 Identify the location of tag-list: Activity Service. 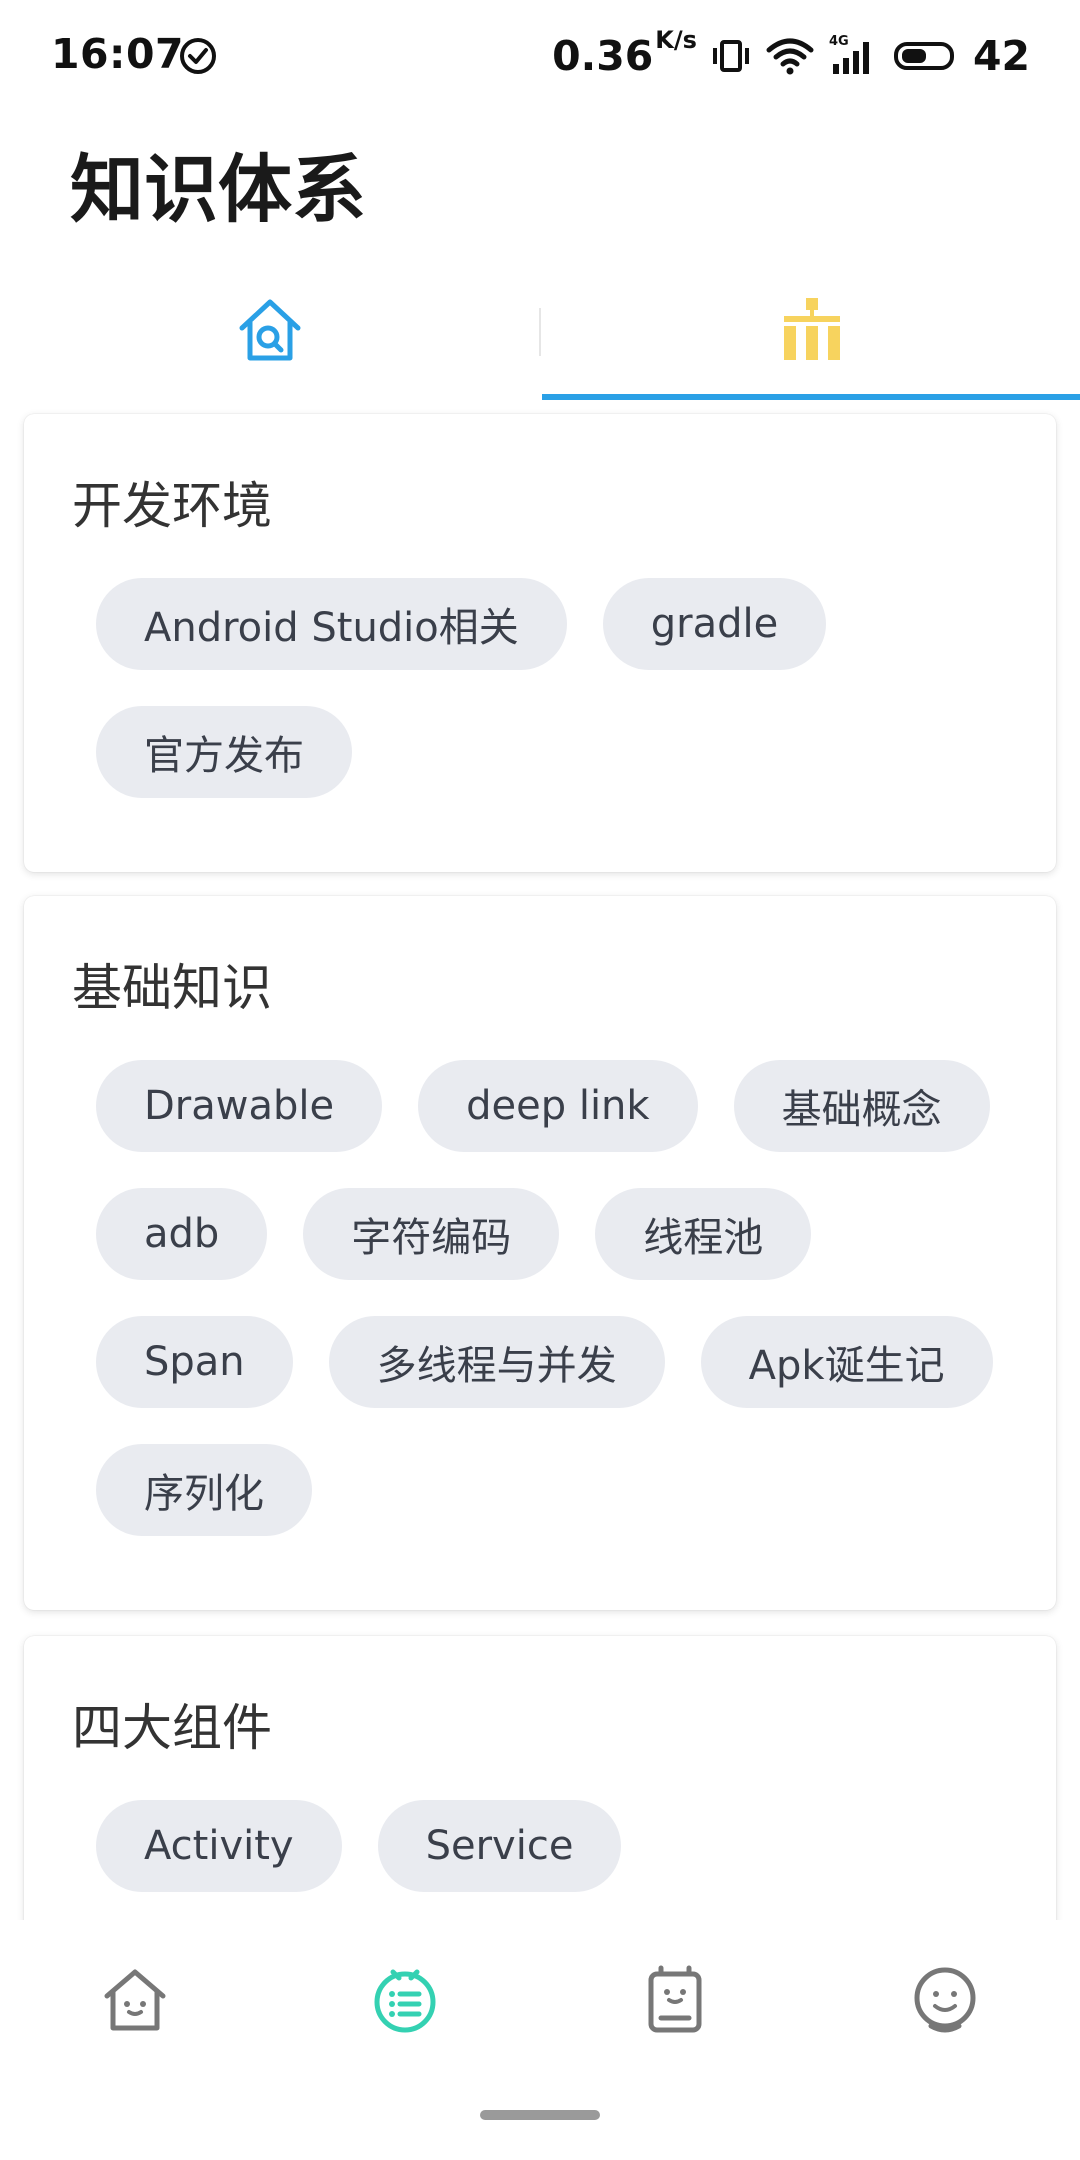
(556, 1846).